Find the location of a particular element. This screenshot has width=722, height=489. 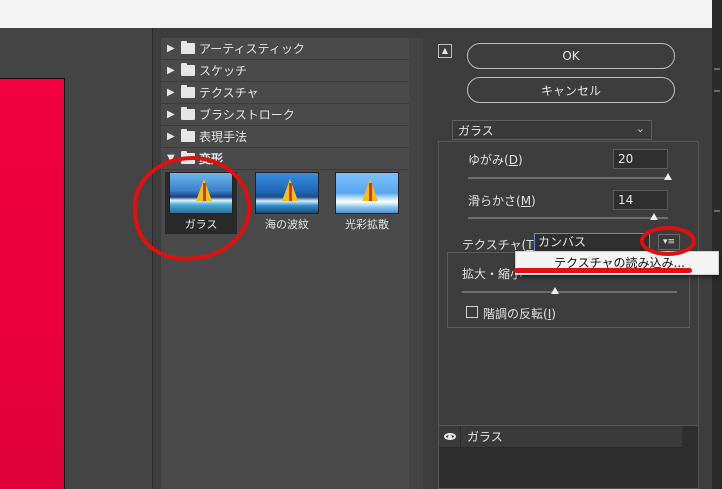

scaling-slider-thumb is located at coordinates (555, 290).